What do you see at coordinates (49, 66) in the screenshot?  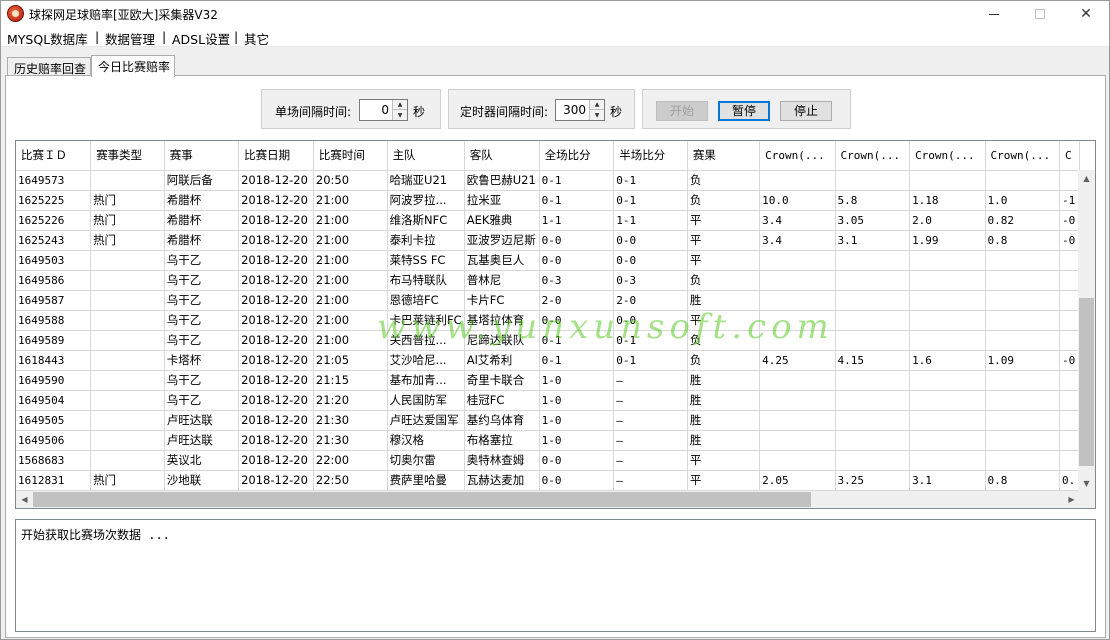 I see `tab-history-odds: 历史赔率回查` at bounding box center [49, 66].